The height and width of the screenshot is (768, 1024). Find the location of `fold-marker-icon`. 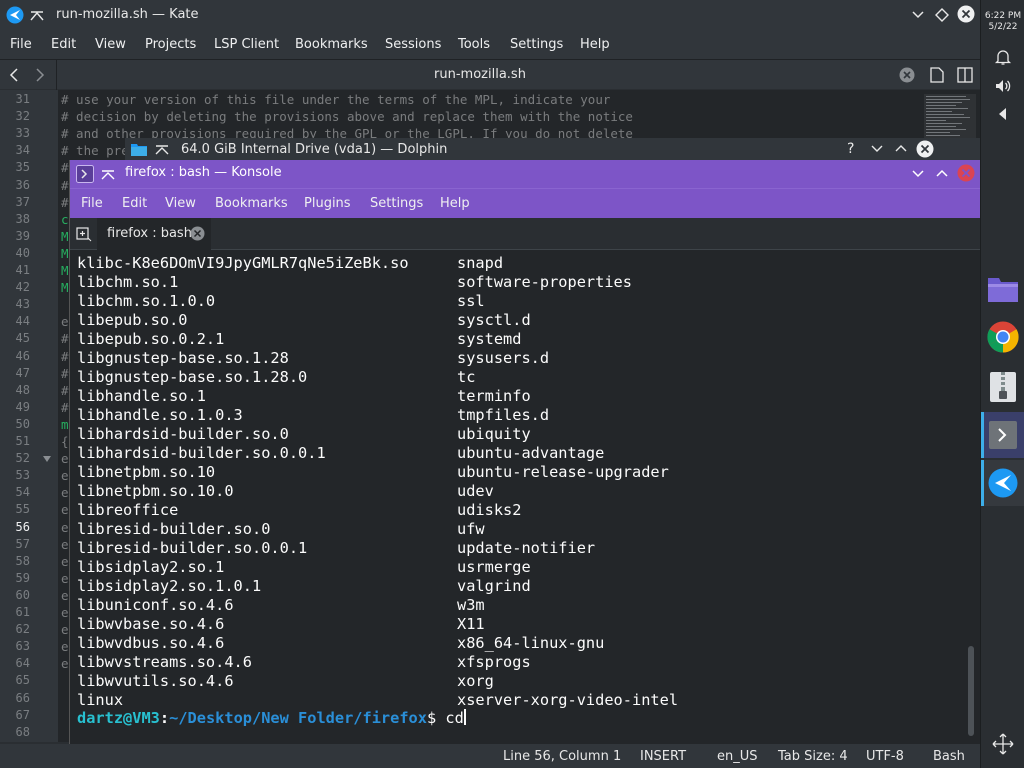

fold-marker-icon is located at coordinates (47, 459).